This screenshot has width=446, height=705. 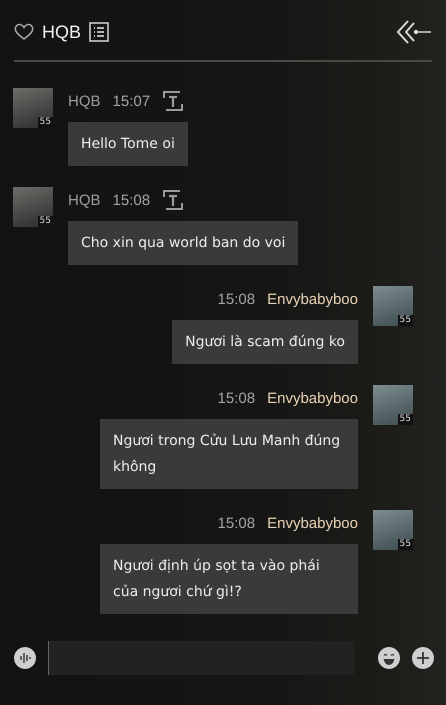 What do you see at coordinates (201, 657) in the screenshot?
I see `message-input-field` at bounding box center [201, 657].